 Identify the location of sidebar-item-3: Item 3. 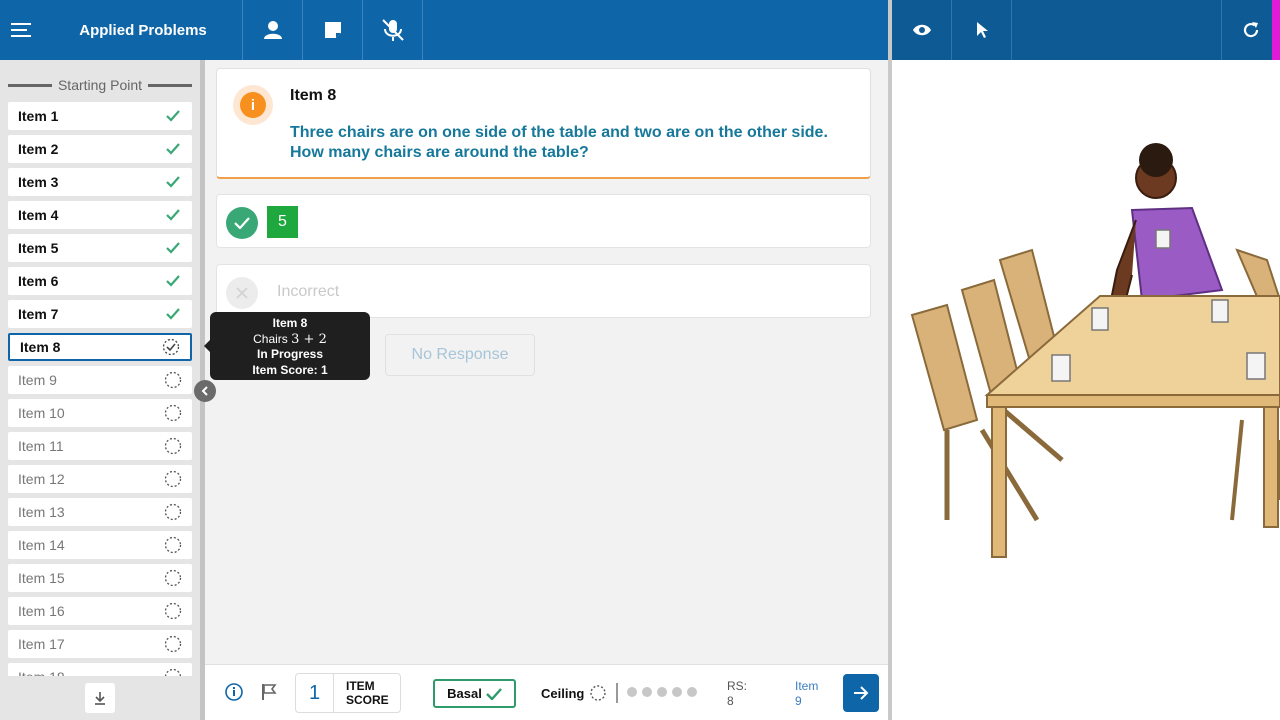
(100, 182).